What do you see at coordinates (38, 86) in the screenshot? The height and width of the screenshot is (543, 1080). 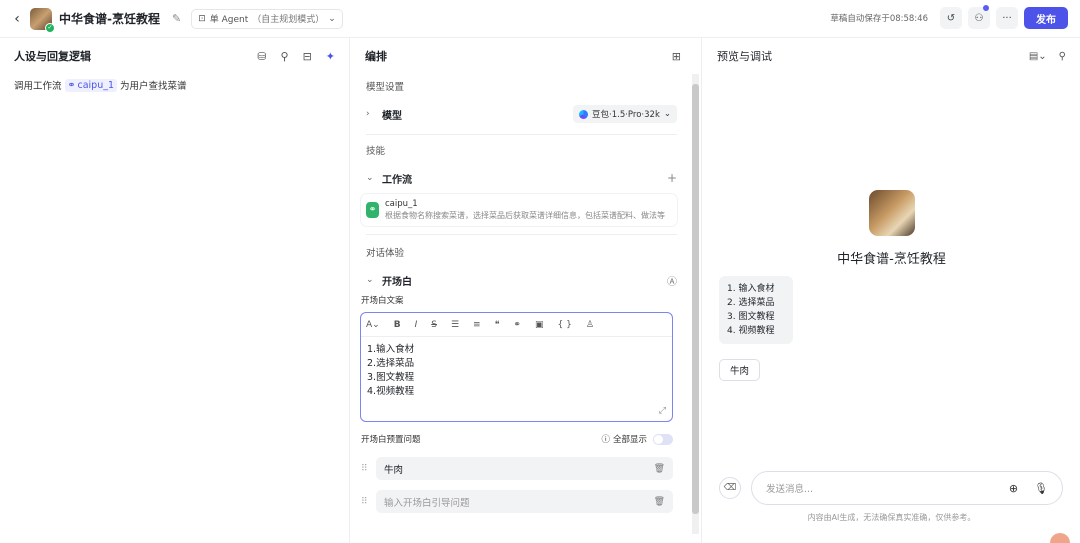 I see `prompt-text: 调用工作流` at bounding box center [38, 86].